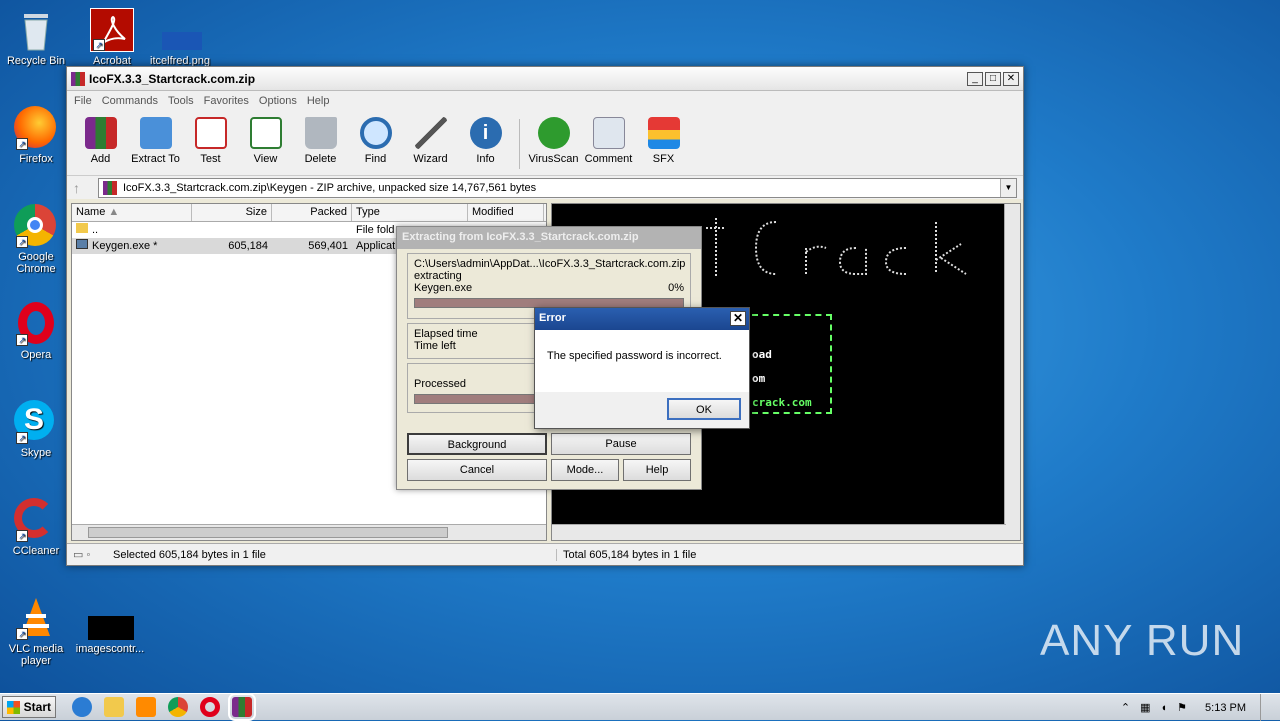 Image resolution: width=1280 pixels, height=721 pixels. I want to click on winrar-icon, so click(242, 707).